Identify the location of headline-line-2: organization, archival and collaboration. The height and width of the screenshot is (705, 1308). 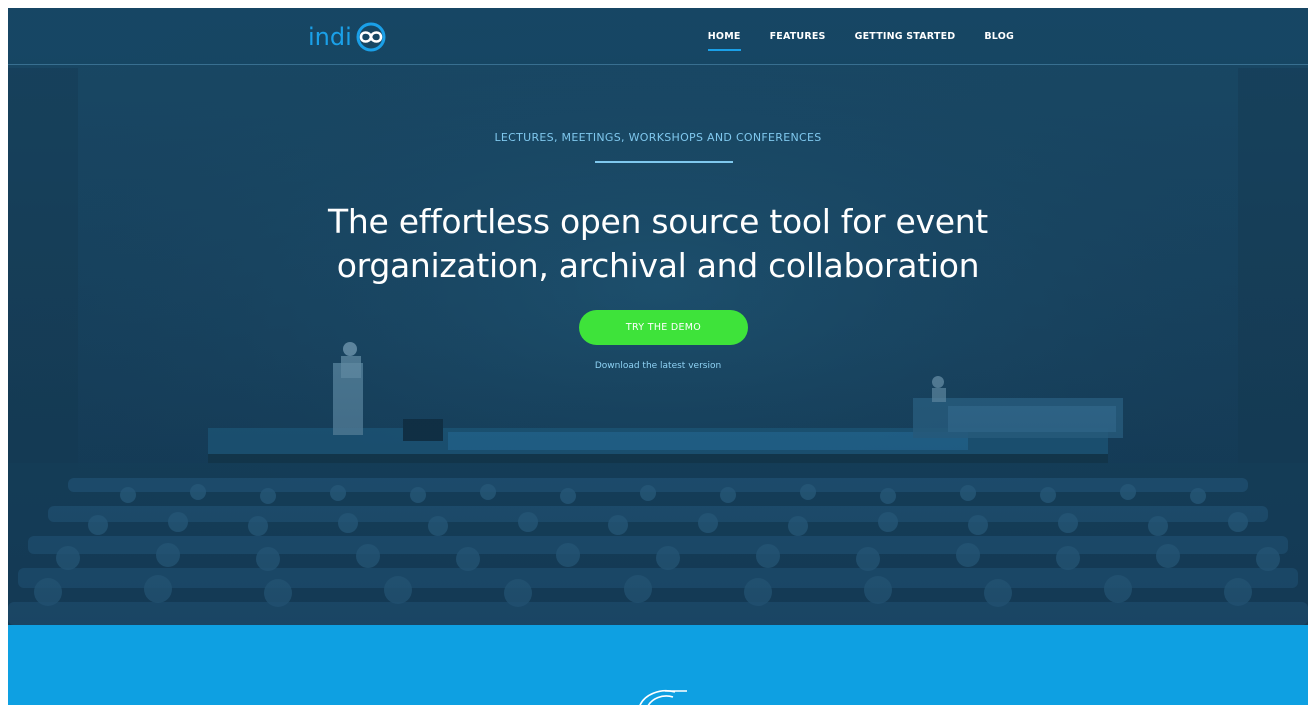
(658, 265).